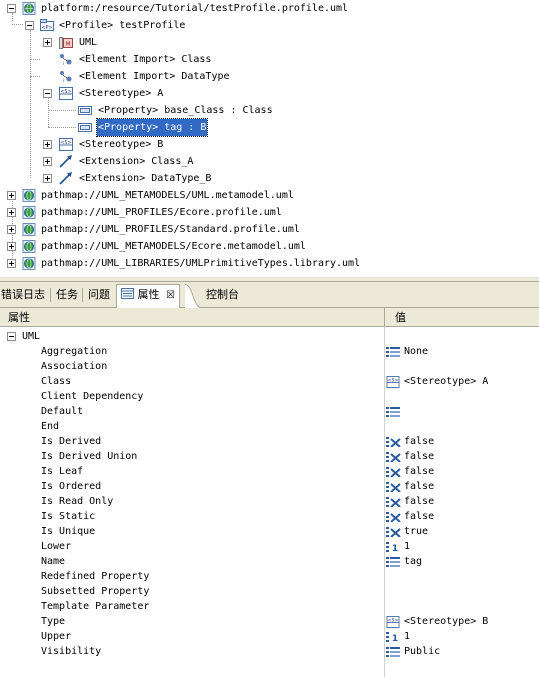 The height and width of the screenshot is (677, 539). Describe the element at coordinates (269, 336) in the screenshot. I see `group-row-uml: UML` at that location.